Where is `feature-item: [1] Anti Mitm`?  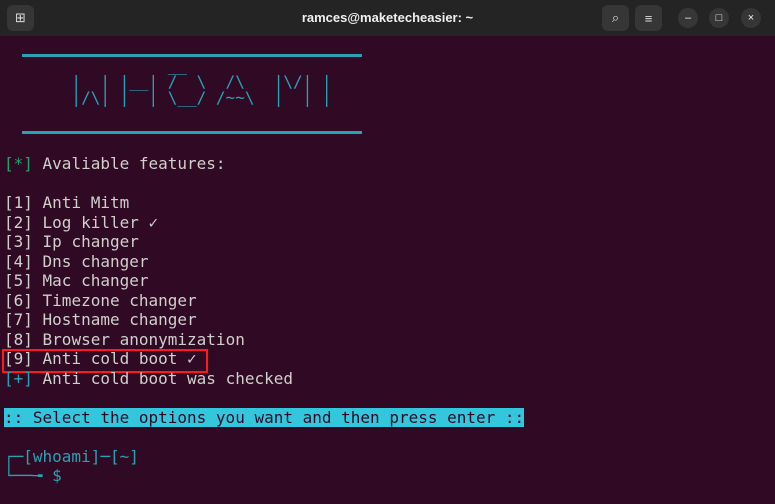 feature-item: [1] Anti Mitm is located at coordinates (67, 202).